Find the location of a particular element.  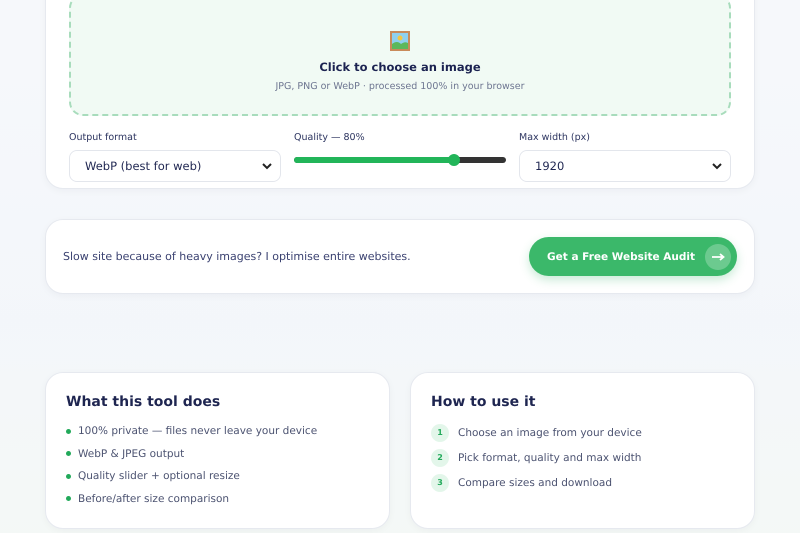

step-number: 1 is located at coordinates (440, 433).